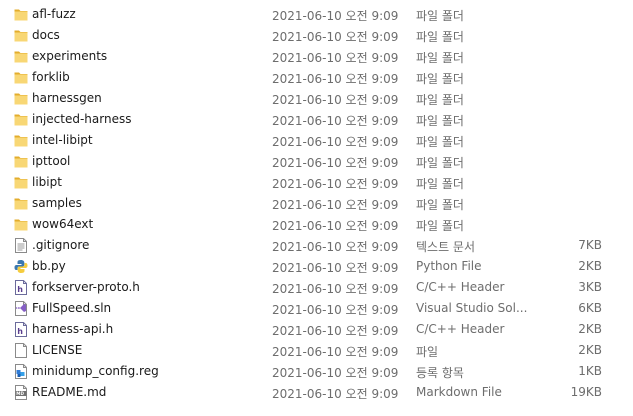 The image size is (633, 416). What do you see at coordinates (590, 371) in the screenshot?
I see `file-size: 1KB` at bounding box center [590, 371].